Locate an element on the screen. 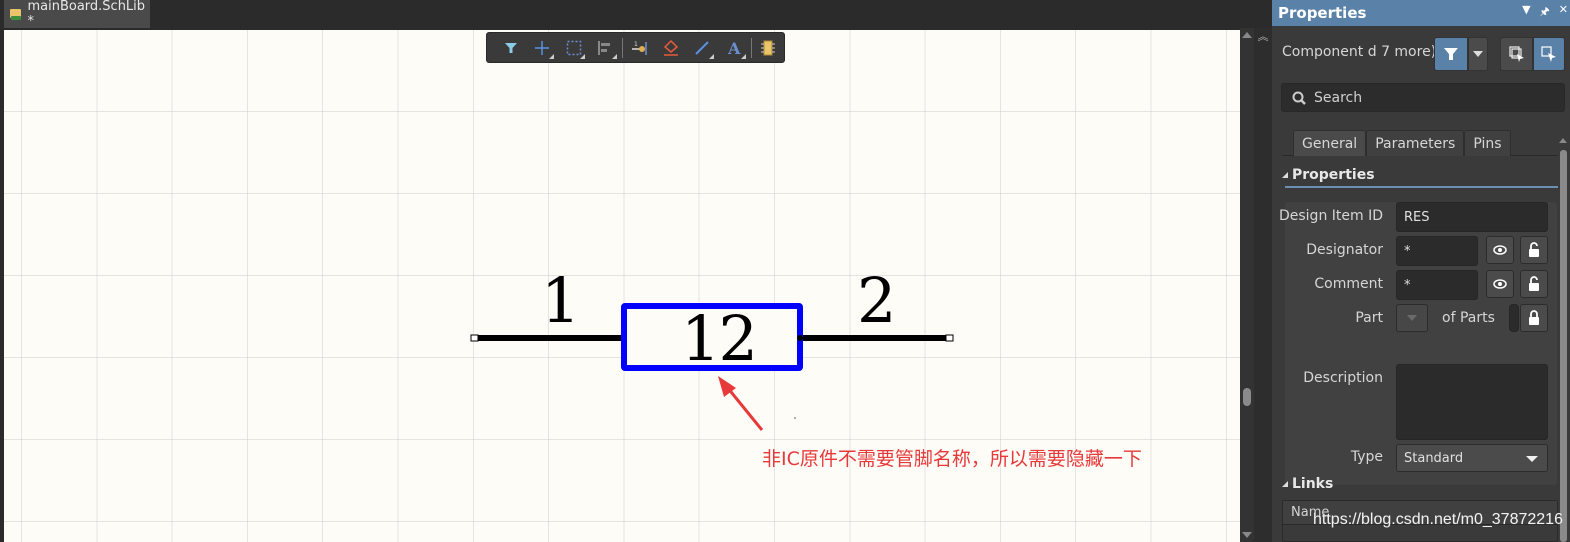 This screenshot has width=1570, height=542. svg-text: A is located at coordinates (734, 48).